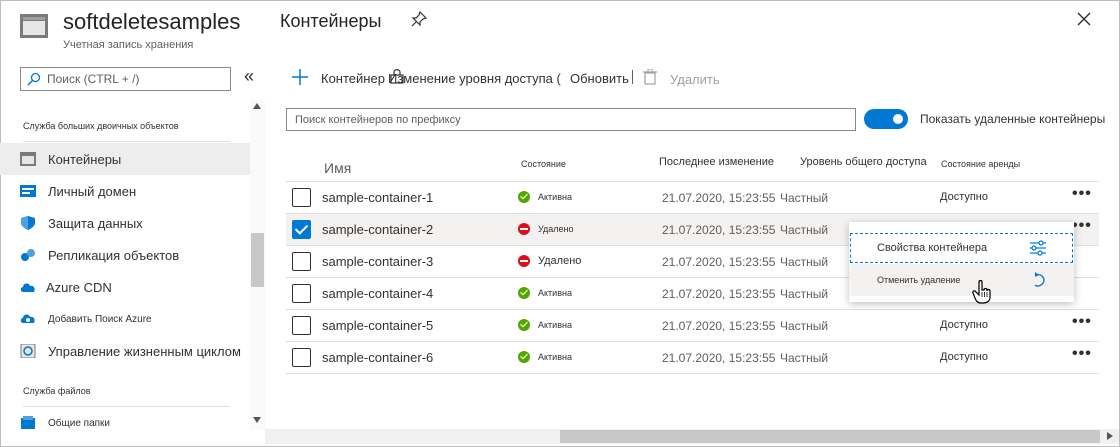  Describe the element at coordinates (650, 77) in the screenshot. I see `trash-icon` at that location.